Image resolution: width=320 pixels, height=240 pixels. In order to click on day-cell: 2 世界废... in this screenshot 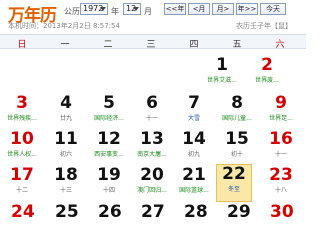, I will do `click(267, 75)`.